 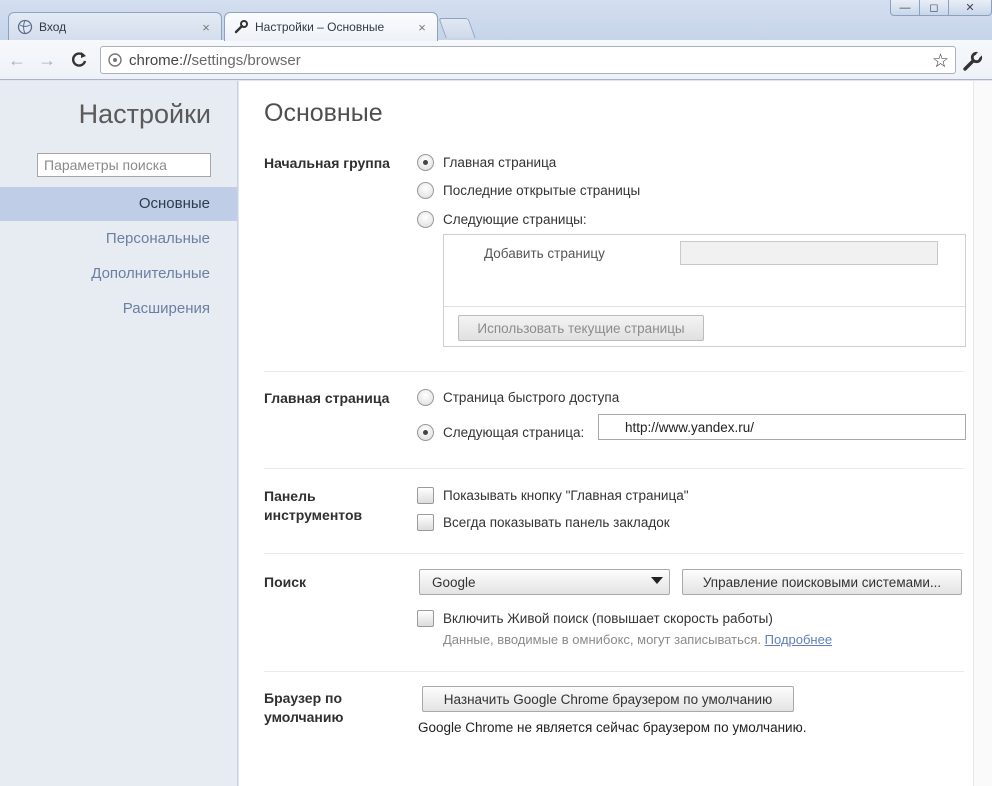 I want to click on tab-settings: Настройки – Основные ×, so click(x=331, y=26).